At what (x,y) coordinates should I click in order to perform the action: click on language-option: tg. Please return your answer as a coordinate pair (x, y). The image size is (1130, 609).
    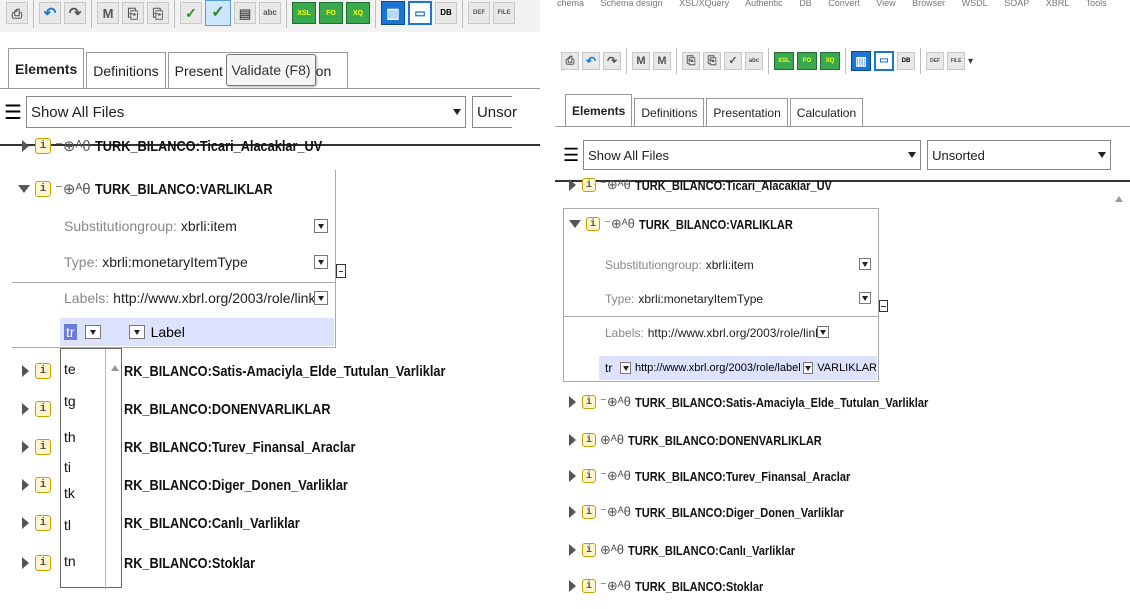
    Looking at the image, I should click on (70, 401).